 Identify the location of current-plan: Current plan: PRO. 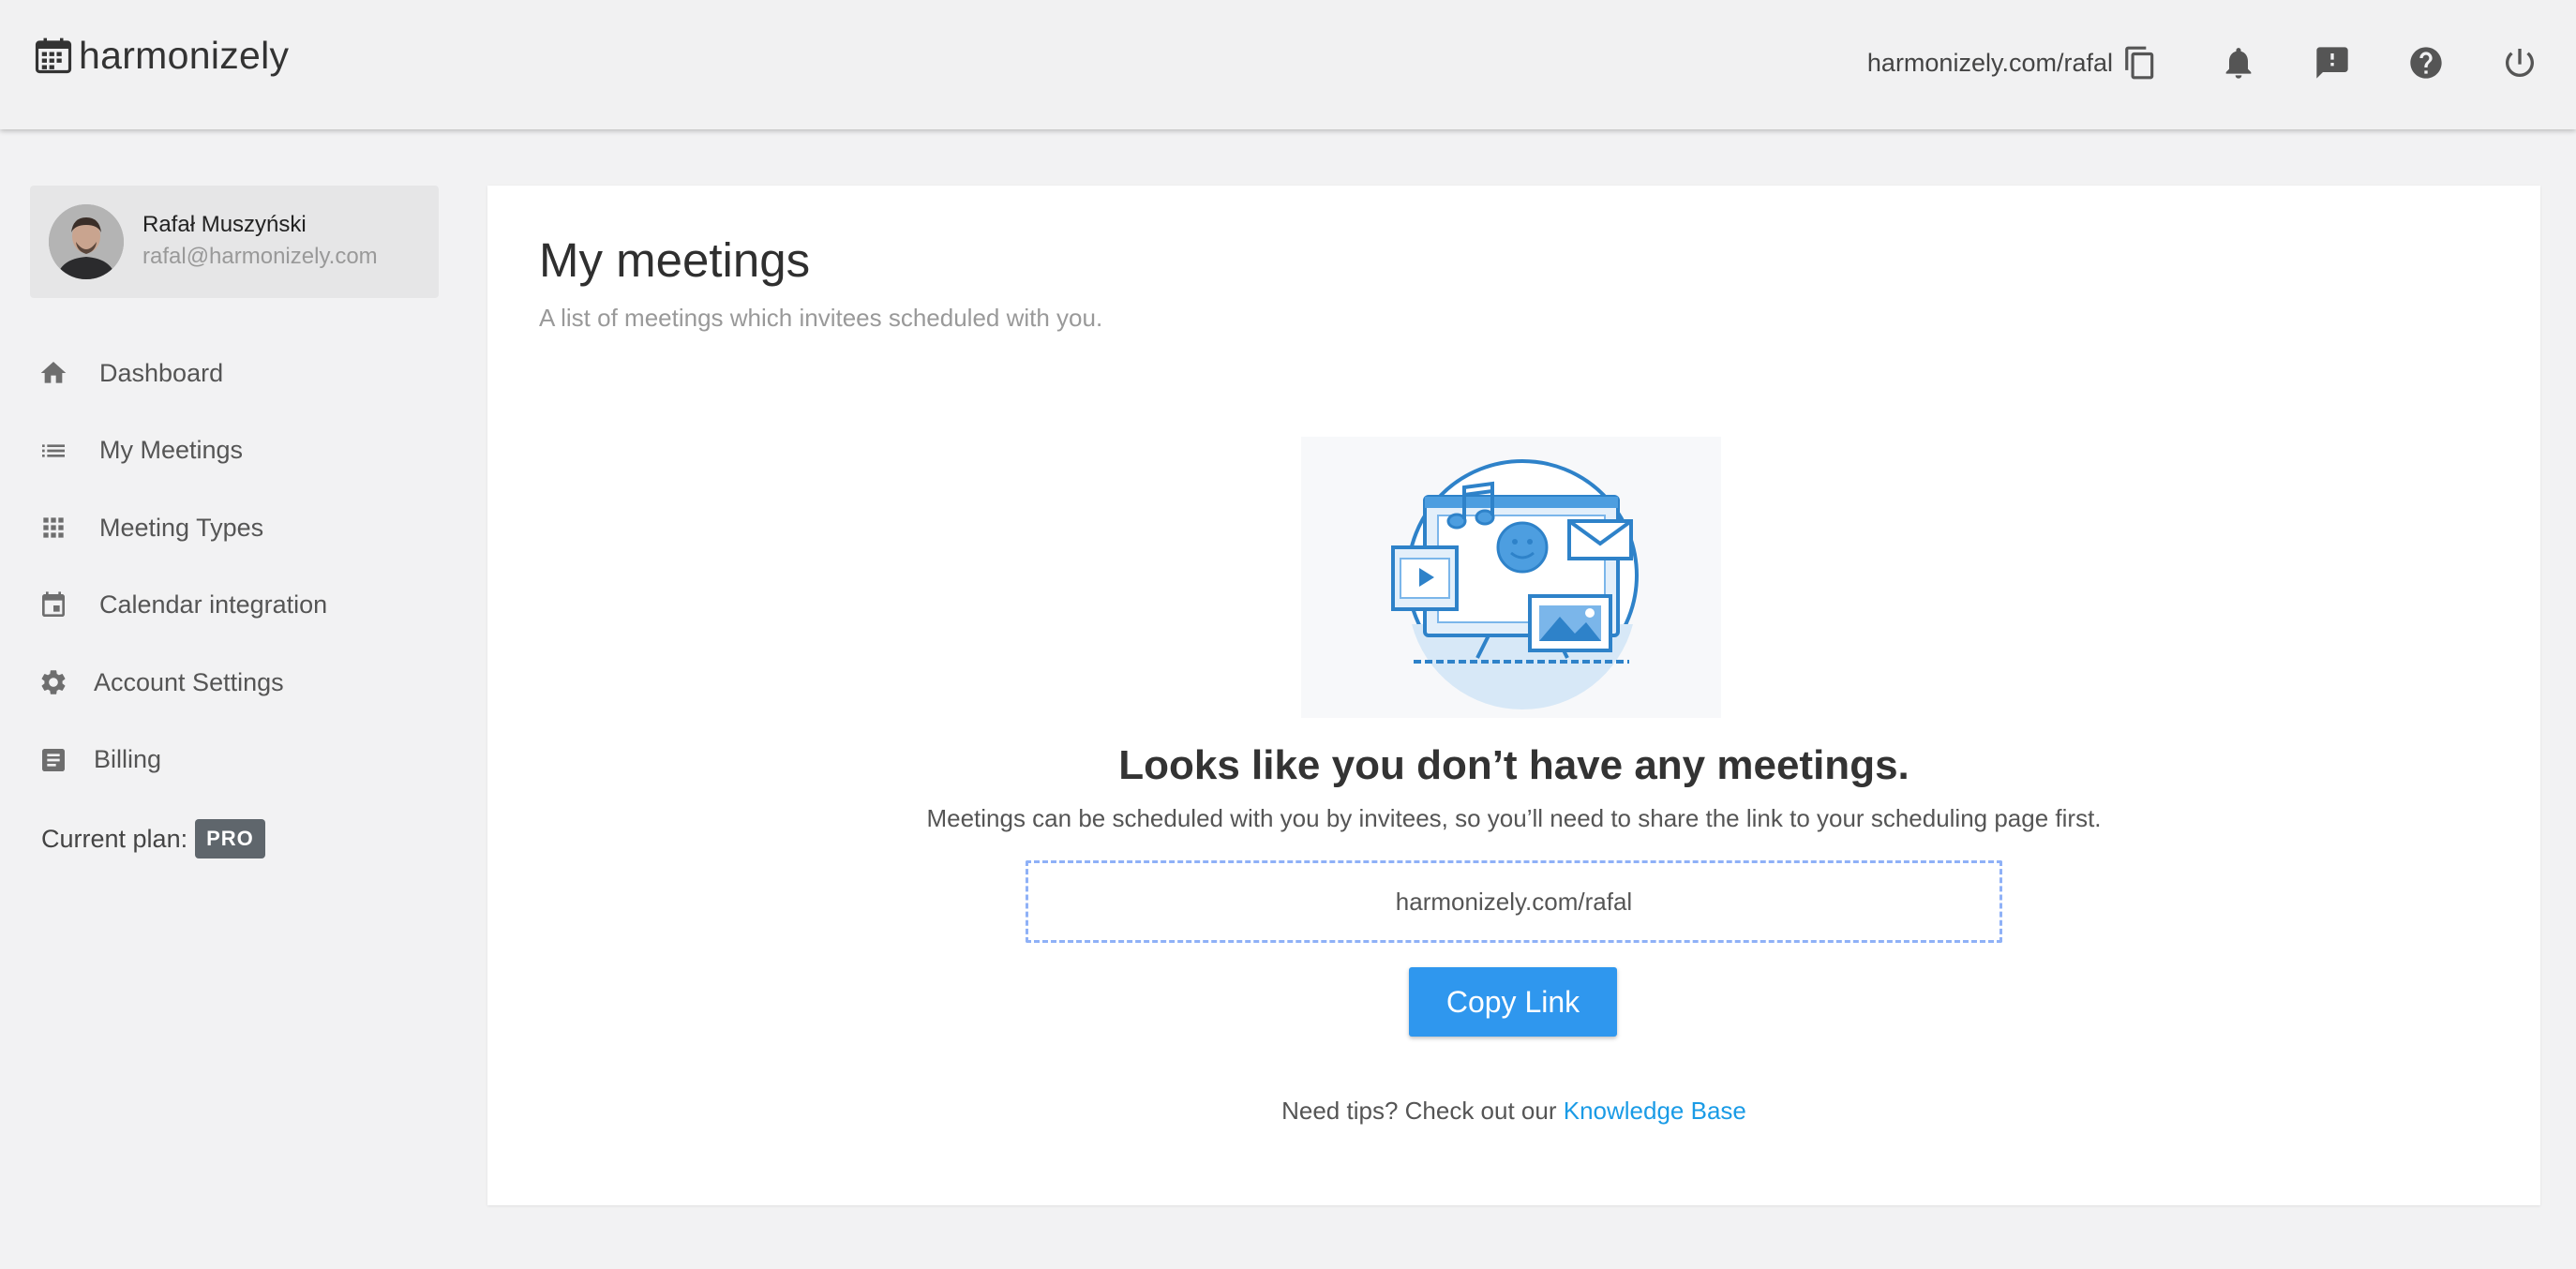
(153, 838).